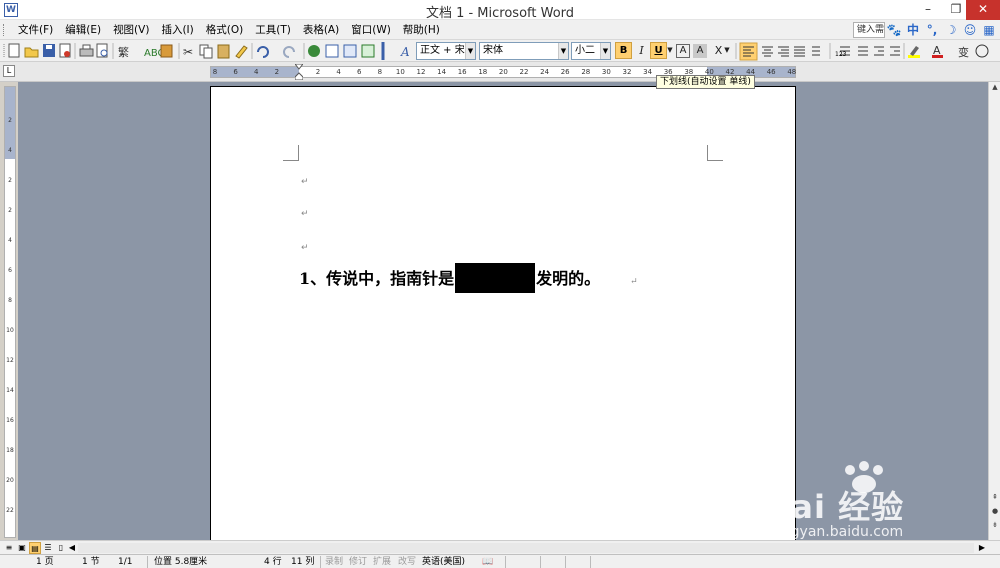  What do you see at coordinates (224, 30) in the screenshot?
I see `menu-item: 格式(O)` at bounding box center [224, 30].